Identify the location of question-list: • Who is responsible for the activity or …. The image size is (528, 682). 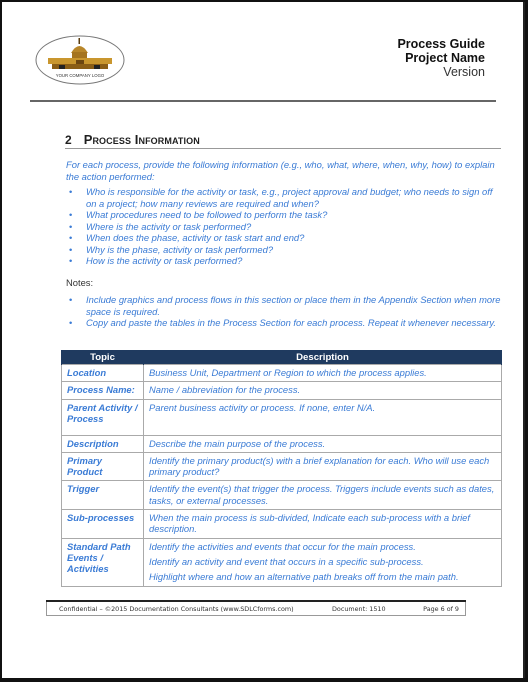
(284, 226).